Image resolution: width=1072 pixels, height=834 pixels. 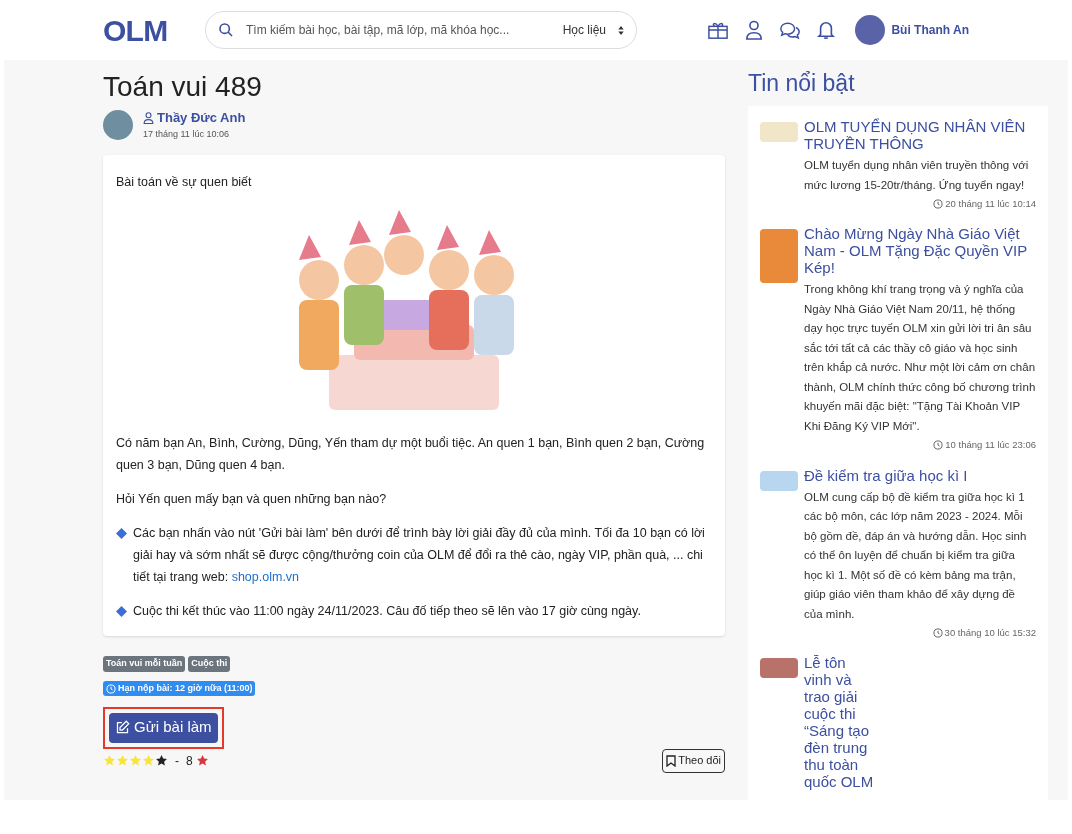 What do you see at coordinates (920, 475) in the screenshot?
I see `news-title: Đề kiểm tra giữa học kì I` at bounding box center [920, 475].